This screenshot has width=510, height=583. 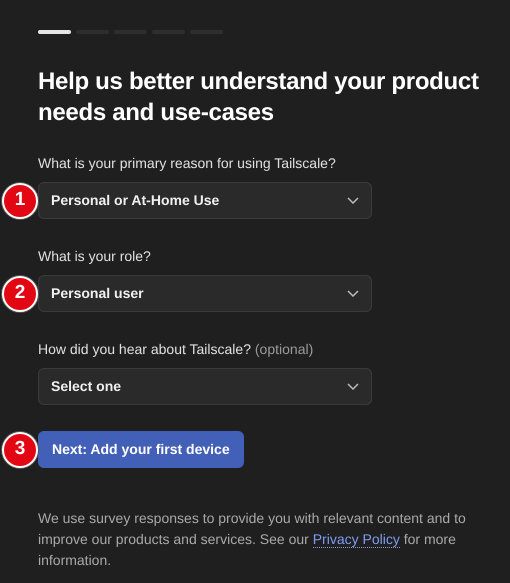 What do you see at coordinates (94, 256) in the screenshot?
I see `field-label: What is your role?` at bounding box center [94, 256].